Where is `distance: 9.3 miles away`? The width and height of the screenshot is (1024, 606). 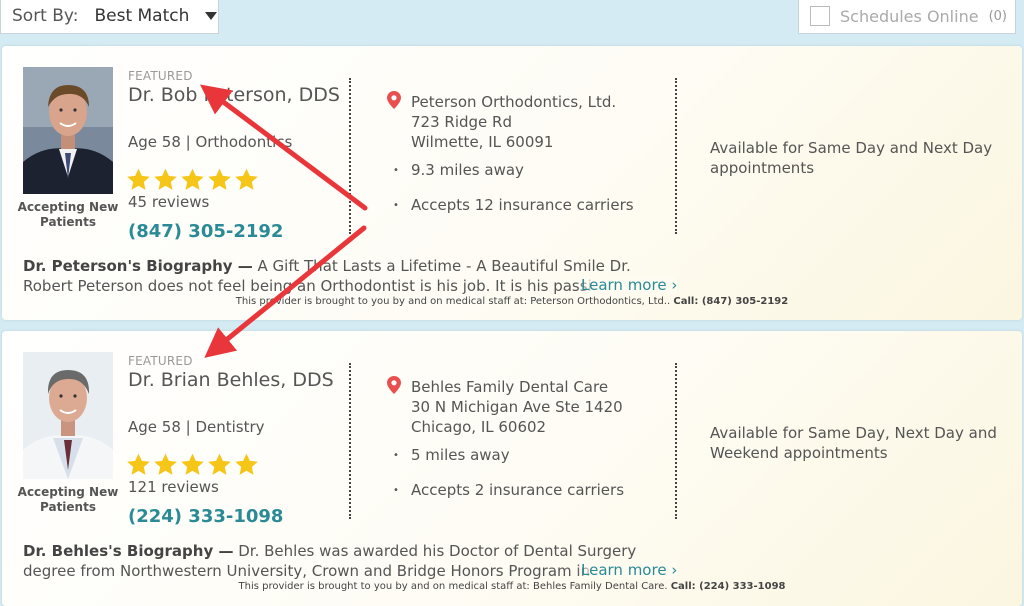 distance: 9.3 miles away is located at coordinates (467, 170).